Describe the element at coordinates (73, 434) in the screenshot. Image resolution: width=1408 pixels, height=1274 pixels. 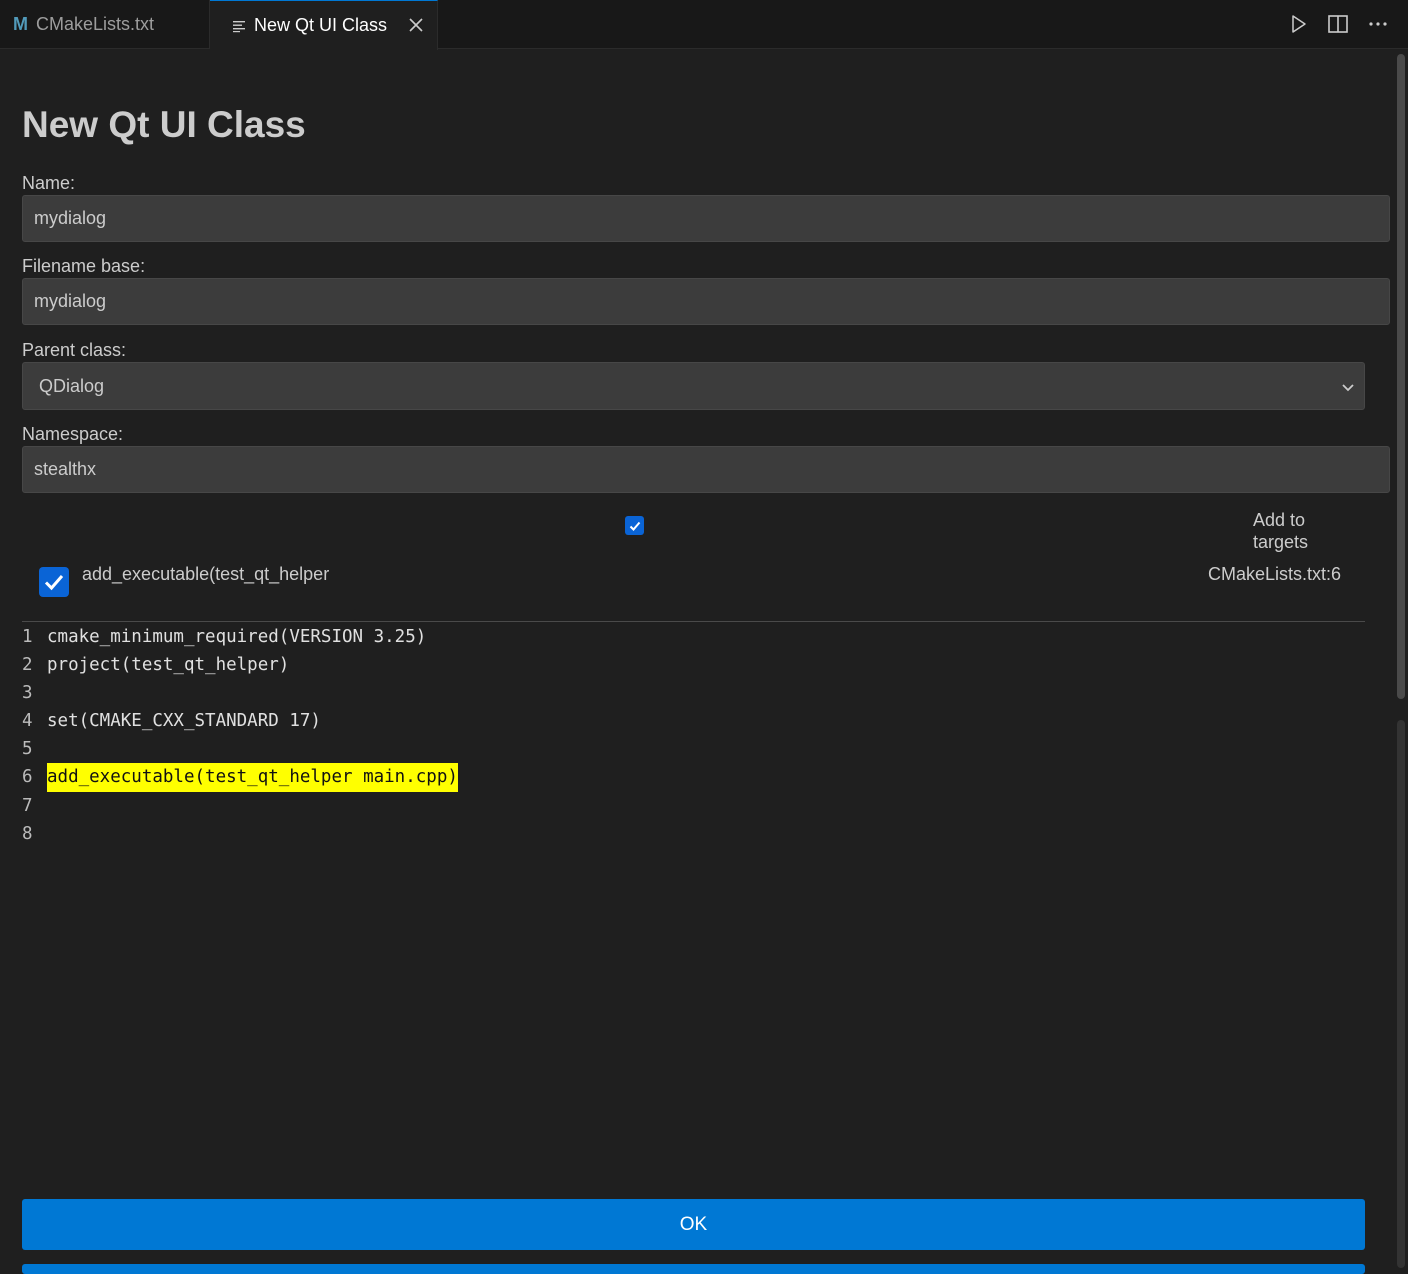
I see `namespace-label: Namespace:` at that location.